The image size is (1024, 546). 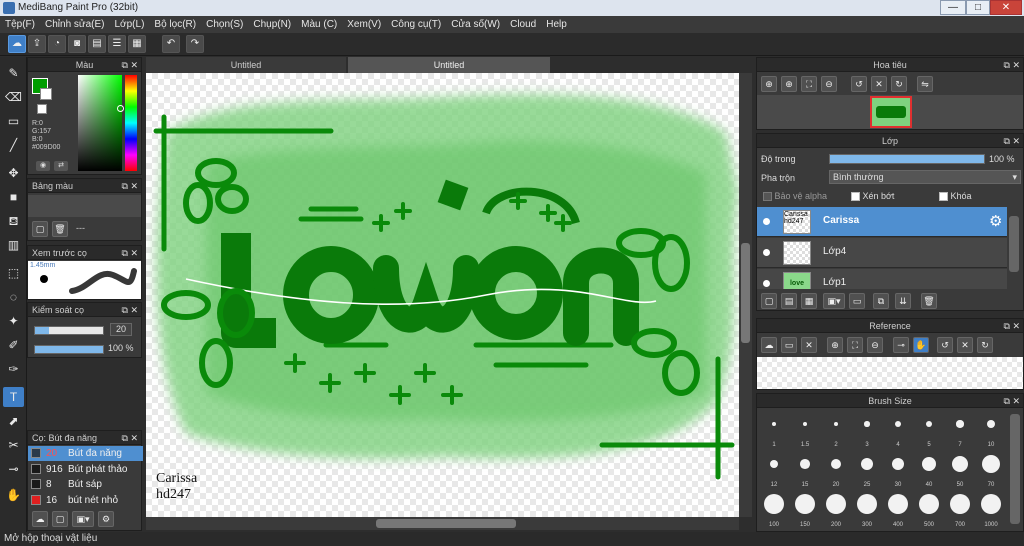 I want to click on brush-size-option: 70, so click(x=991, y=469).